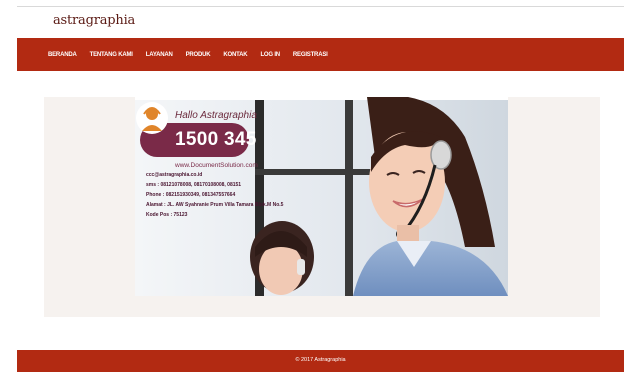 The width and height of the screenshot is (635, 372). I want to click on contact-sms: sms : 08121078008, 08170108008, 08151, so click(194, 185).